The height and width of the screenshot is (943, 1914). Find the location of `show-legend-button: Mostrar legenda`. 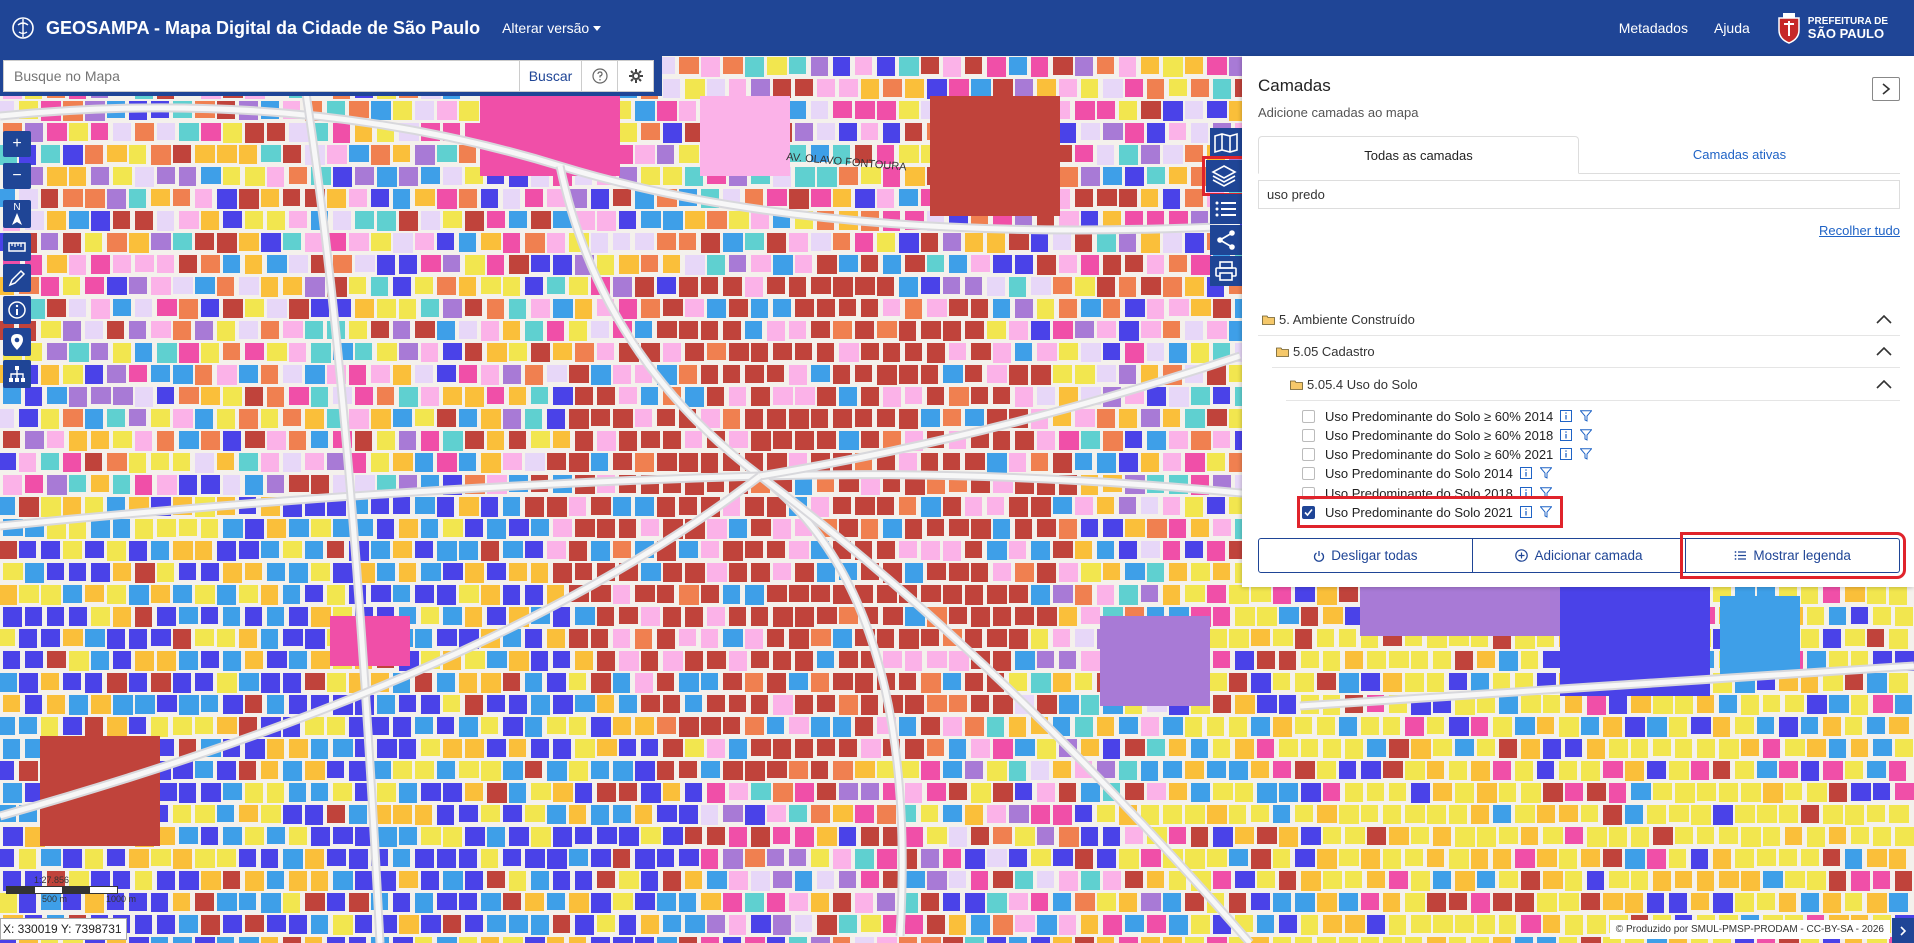

show-legend-button: Mostrar legenda is located at coordinates (1793, 555).